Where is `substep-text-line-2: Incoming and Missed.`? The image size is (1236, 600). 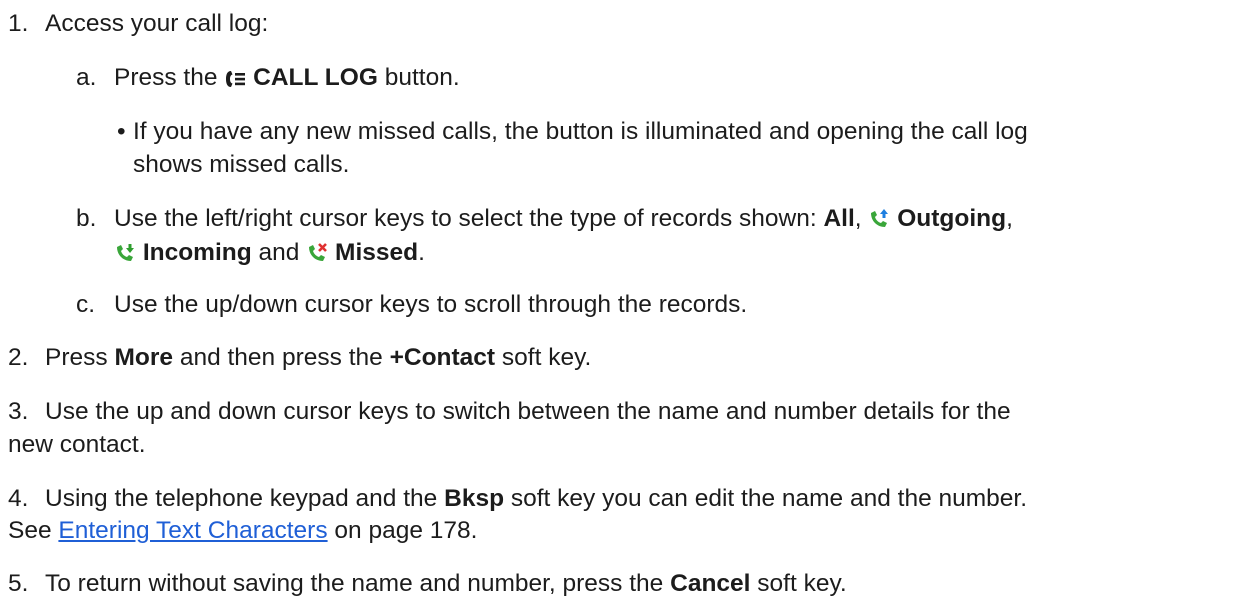
substep-text-line-2: Incoming and Missed. is located at coordinates (269, 255).